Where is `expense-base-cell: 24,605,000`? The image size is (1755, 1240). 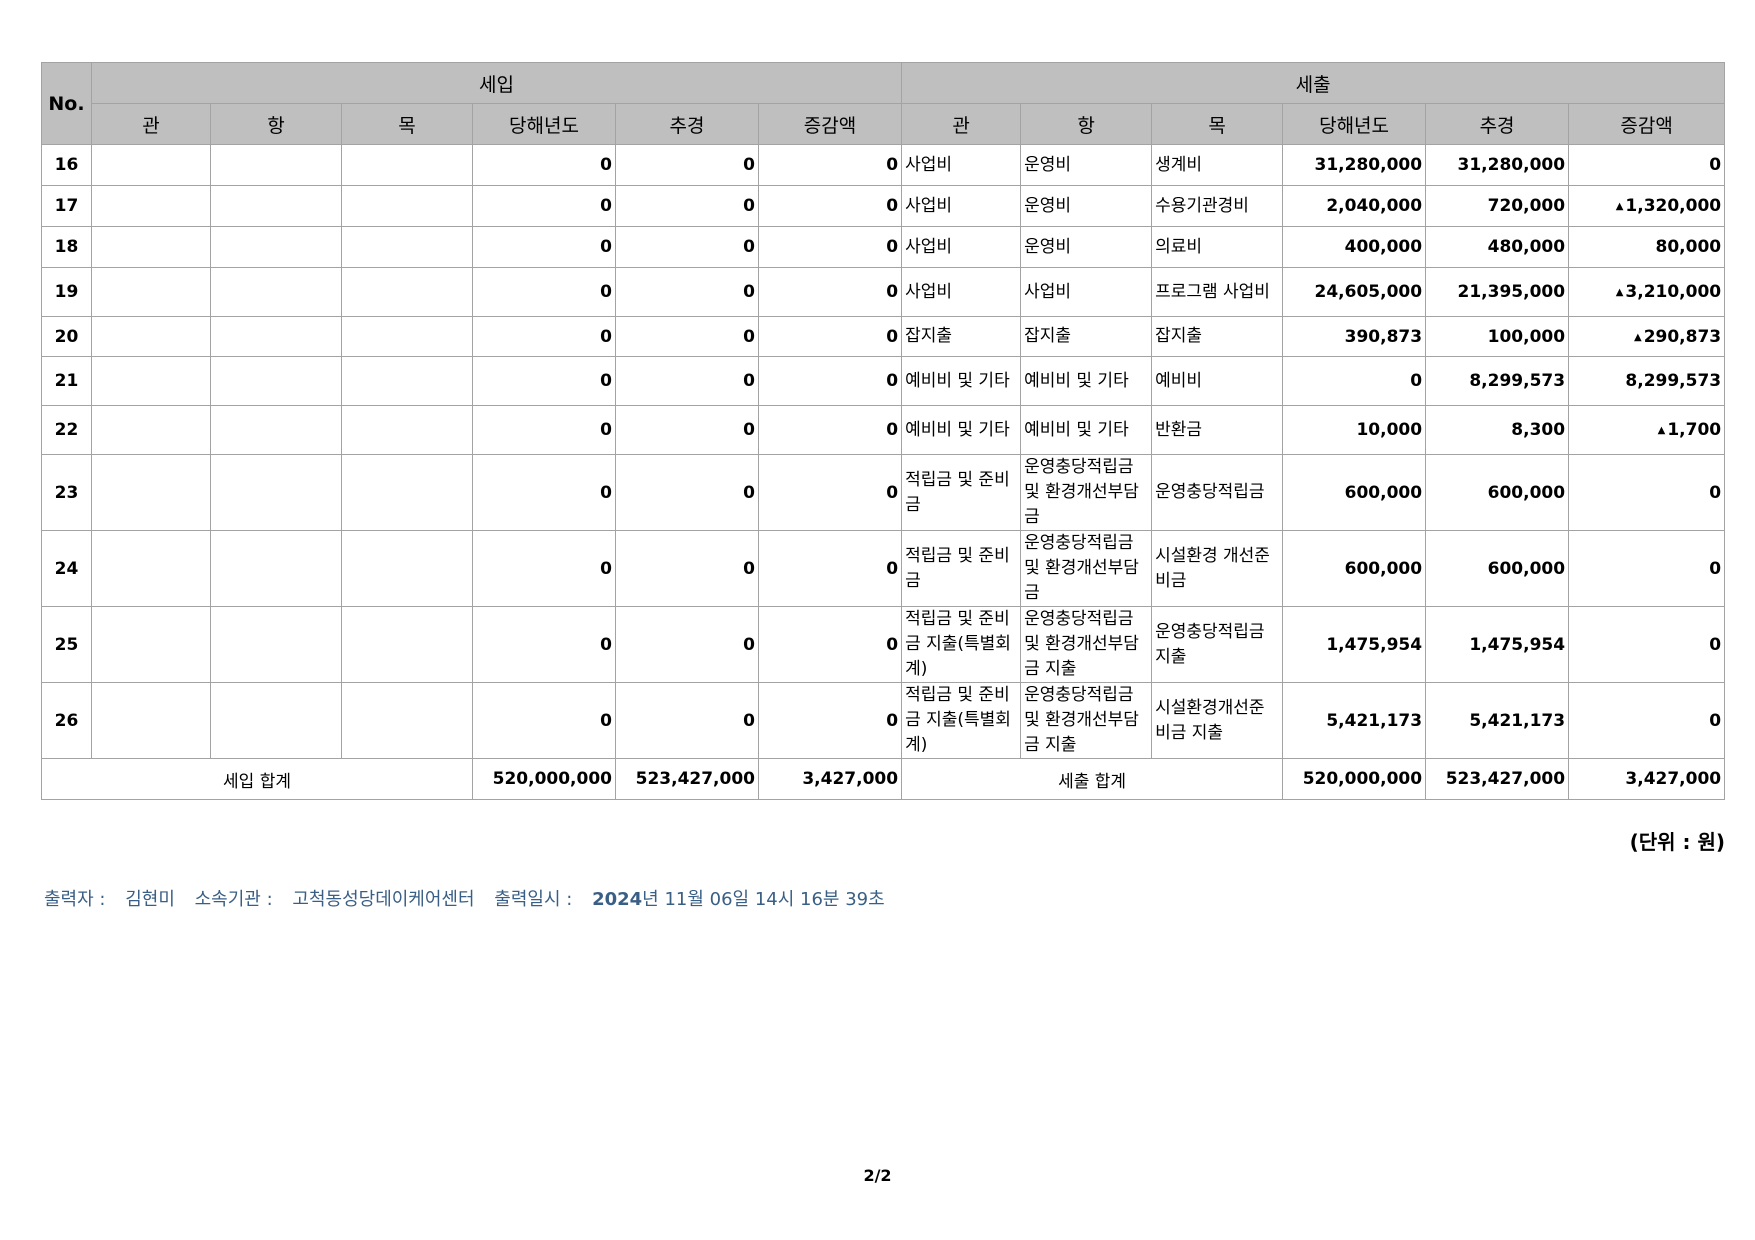 expense-base-cell: 24,605,000 is located at coordinates (1354, 292).